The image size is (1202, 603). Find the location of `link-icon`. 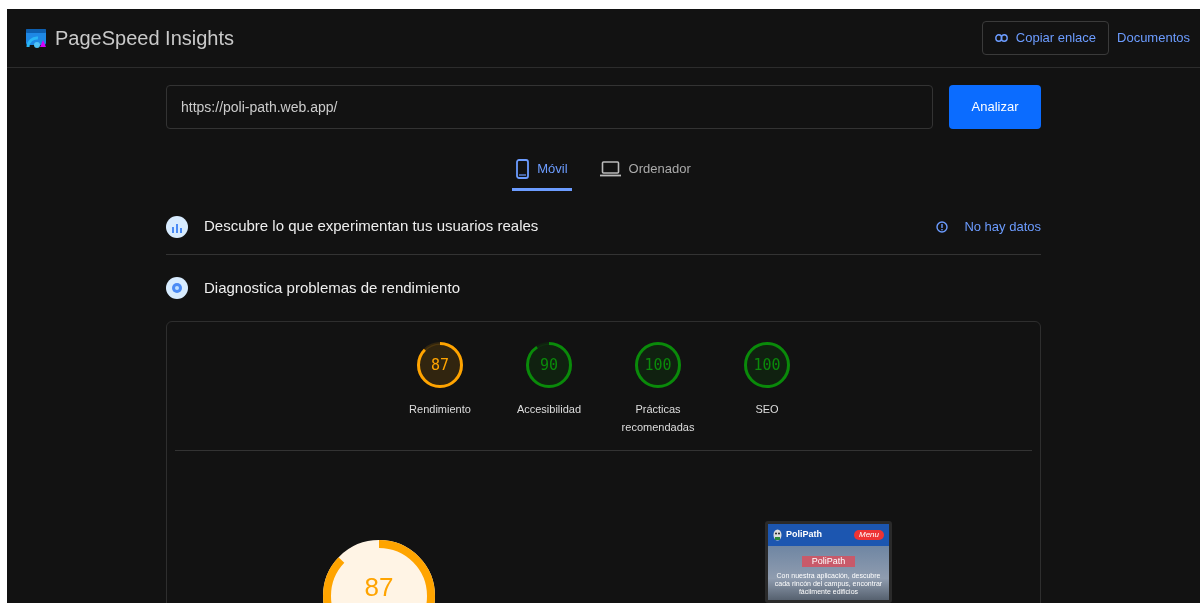

link-icon is located at coordinates (1001, 38).